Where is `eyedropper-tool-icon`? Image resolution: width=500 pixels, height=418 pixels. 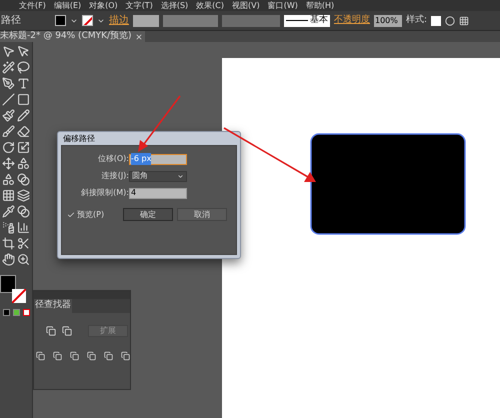 eyedropper-tool-icon is located at coordinates (8, 211).